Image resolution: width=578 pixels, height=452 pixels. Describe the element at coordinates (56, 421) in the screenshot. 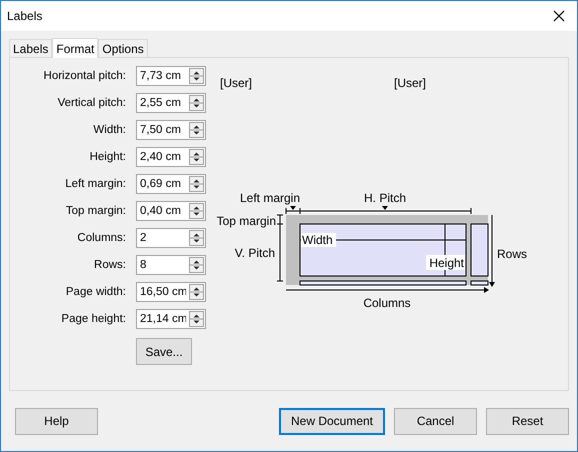

I see `dialog-button: Help` at that location.